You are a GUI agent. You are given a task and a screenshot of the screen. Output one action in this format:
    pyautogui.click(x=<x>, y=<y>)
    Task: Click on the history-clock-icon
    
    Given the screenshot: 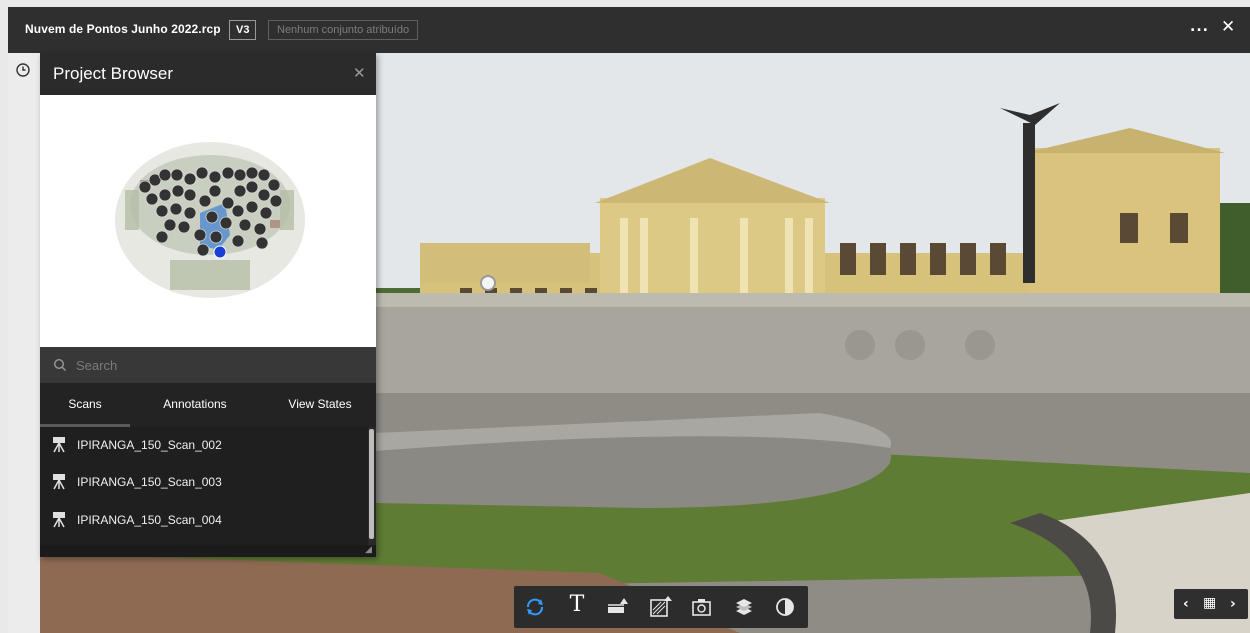 What is the action you would take?
    pyautogui.click(x=23, y=70)
    